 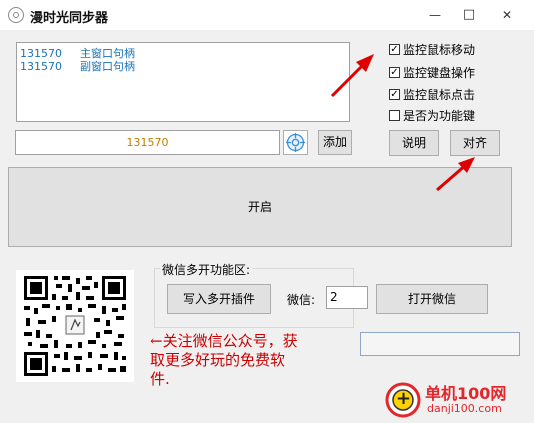 I want to click on checkbox-mouse-move: ✓ 监控鼠标移动, so click(x=432, y=49).